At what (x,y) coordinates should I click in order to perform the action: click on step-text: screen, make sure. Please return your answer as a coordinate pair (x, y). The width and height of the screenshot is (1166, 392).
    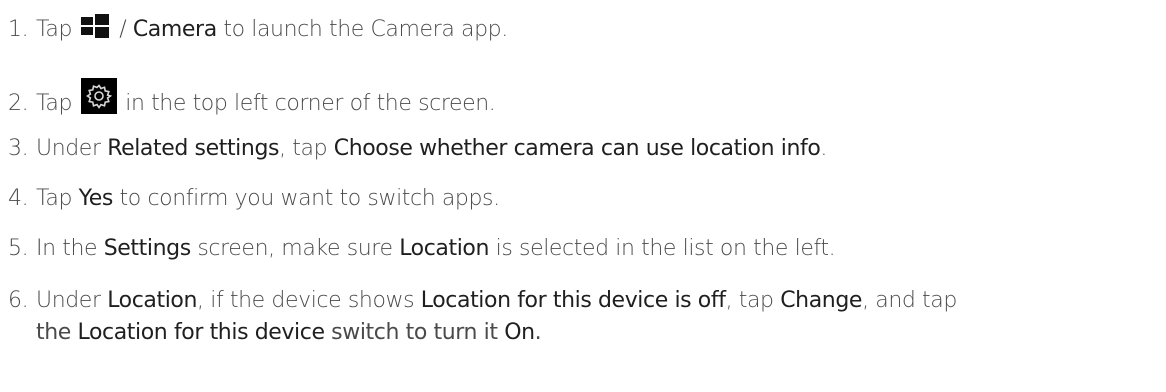
    Looking at the image, I should click on (295, 248).